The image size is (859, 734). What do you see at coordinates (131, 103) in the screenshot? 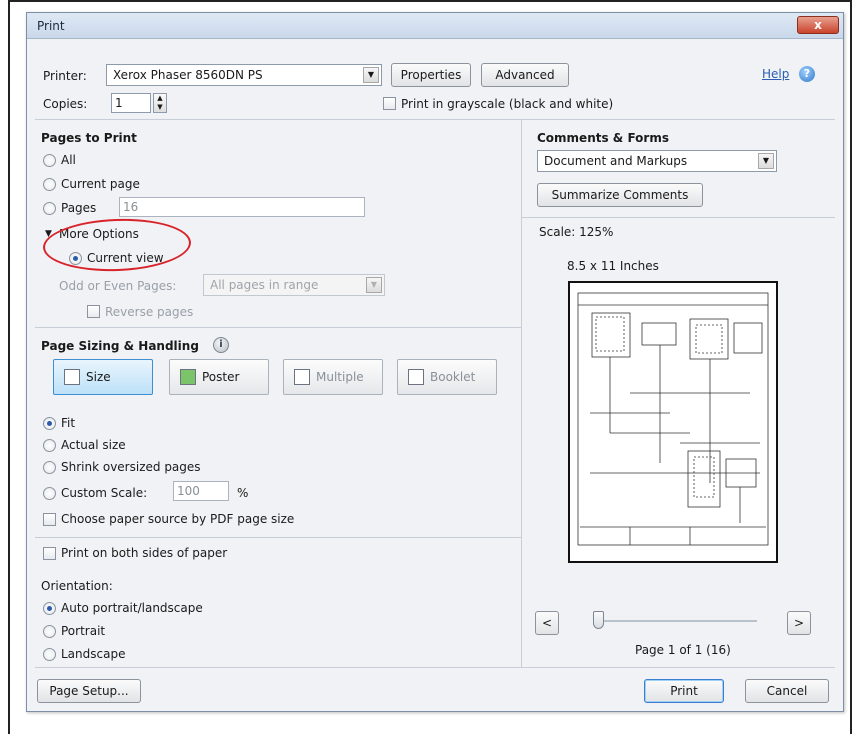
I see `copies-input: 1` at bounding box center [131, 103].